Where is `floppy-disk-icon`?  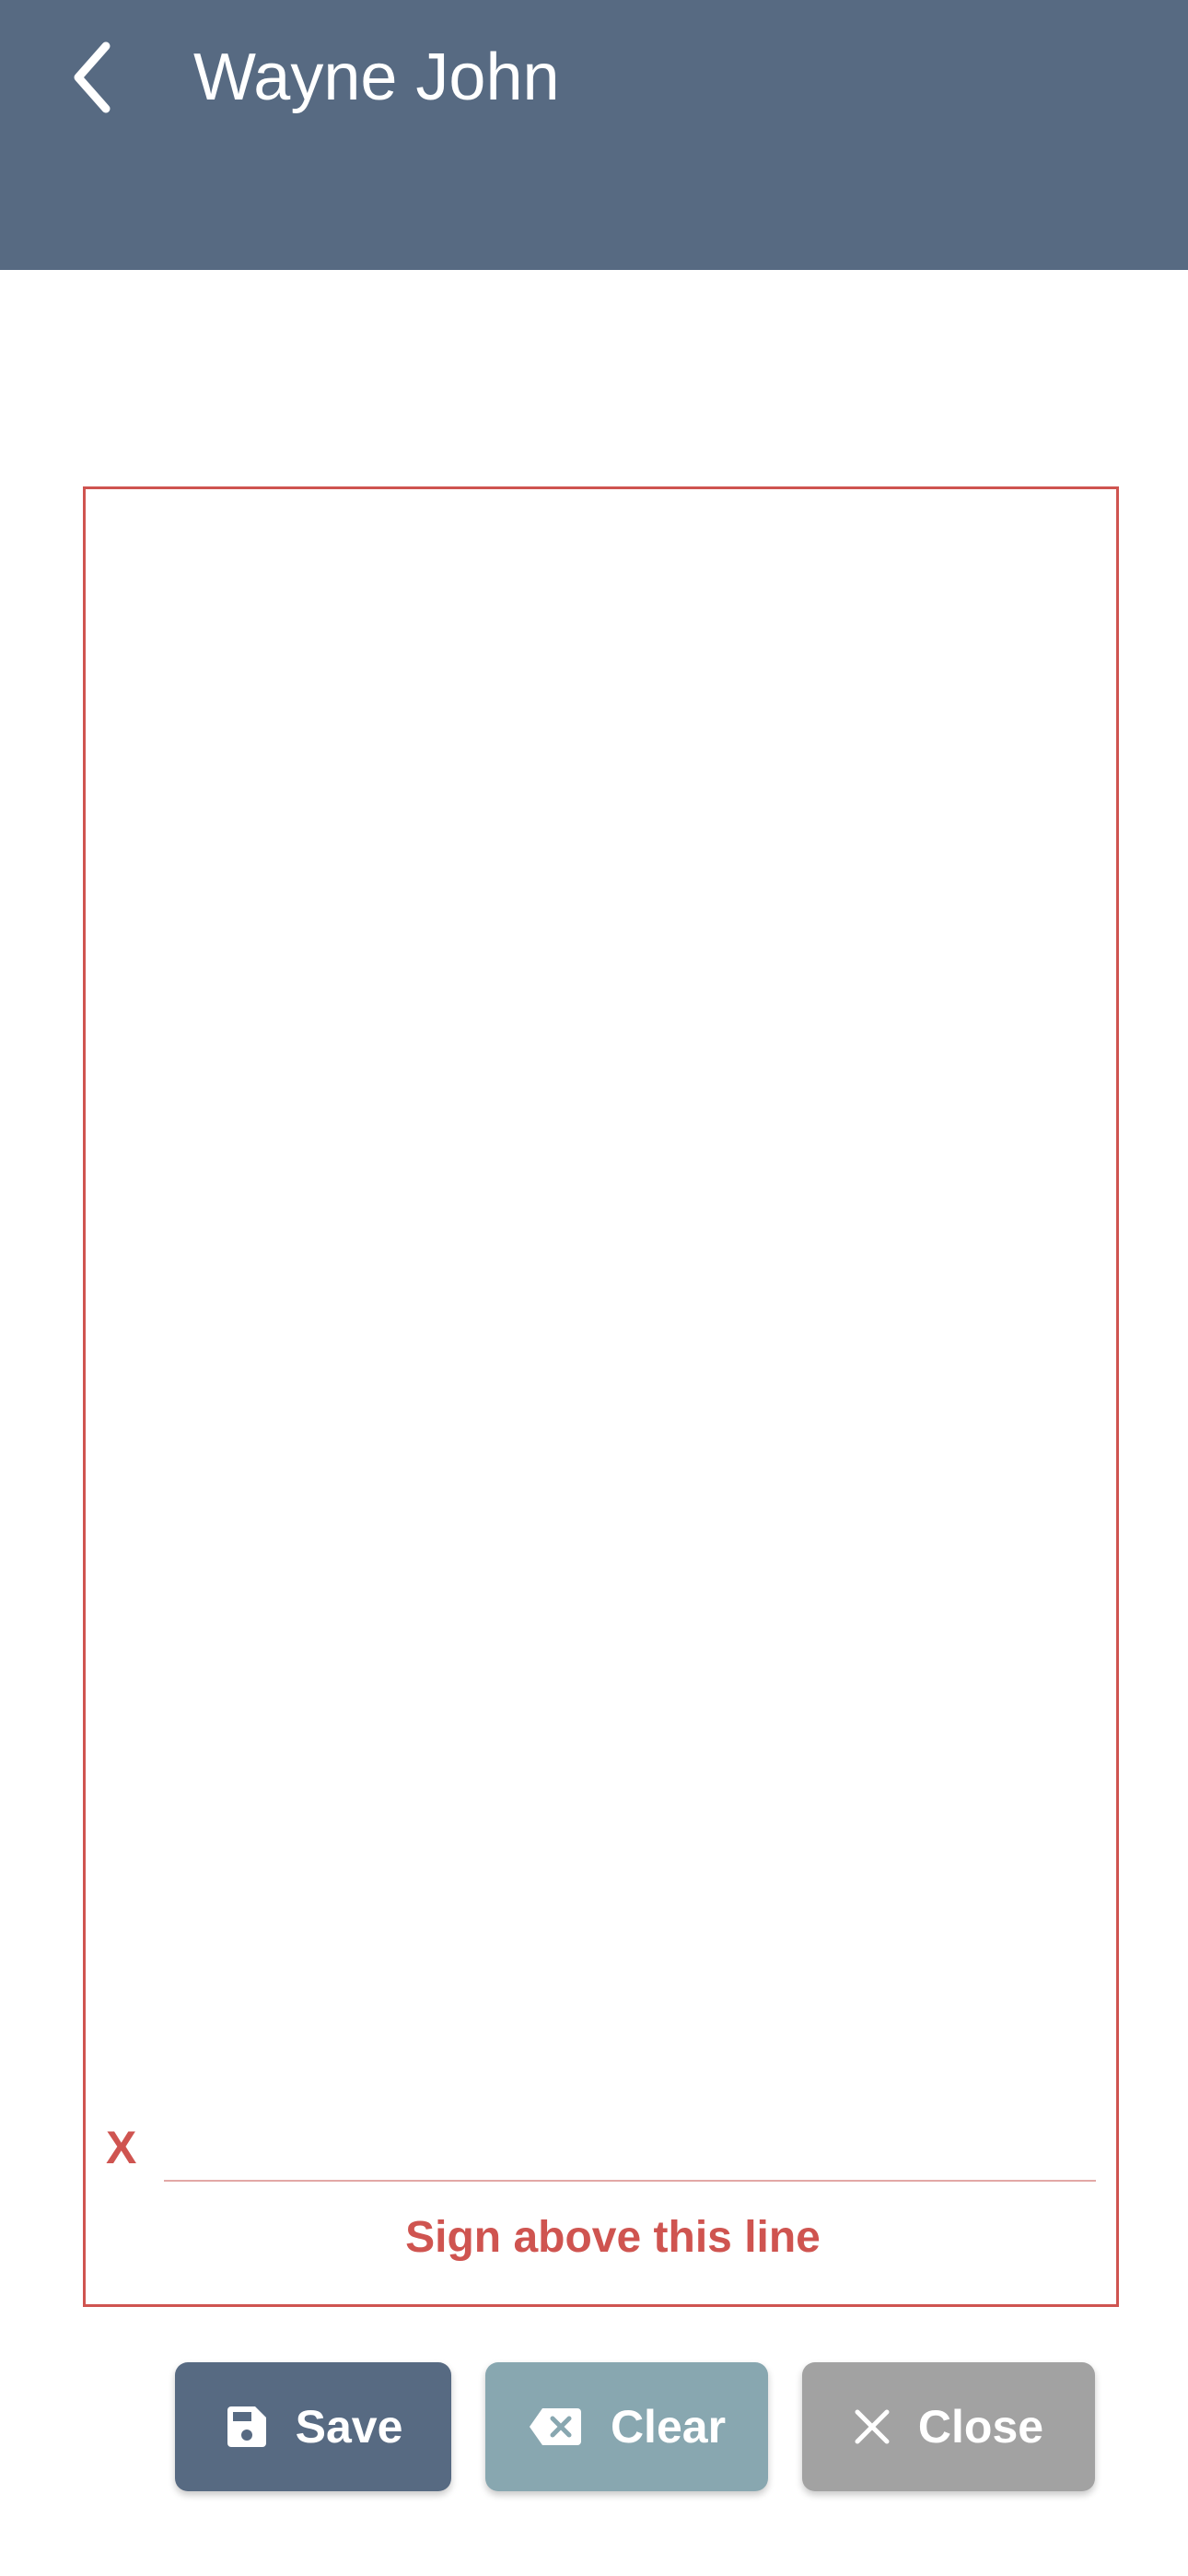
floppy-disk-icon is located at coordinates (246, 2427).